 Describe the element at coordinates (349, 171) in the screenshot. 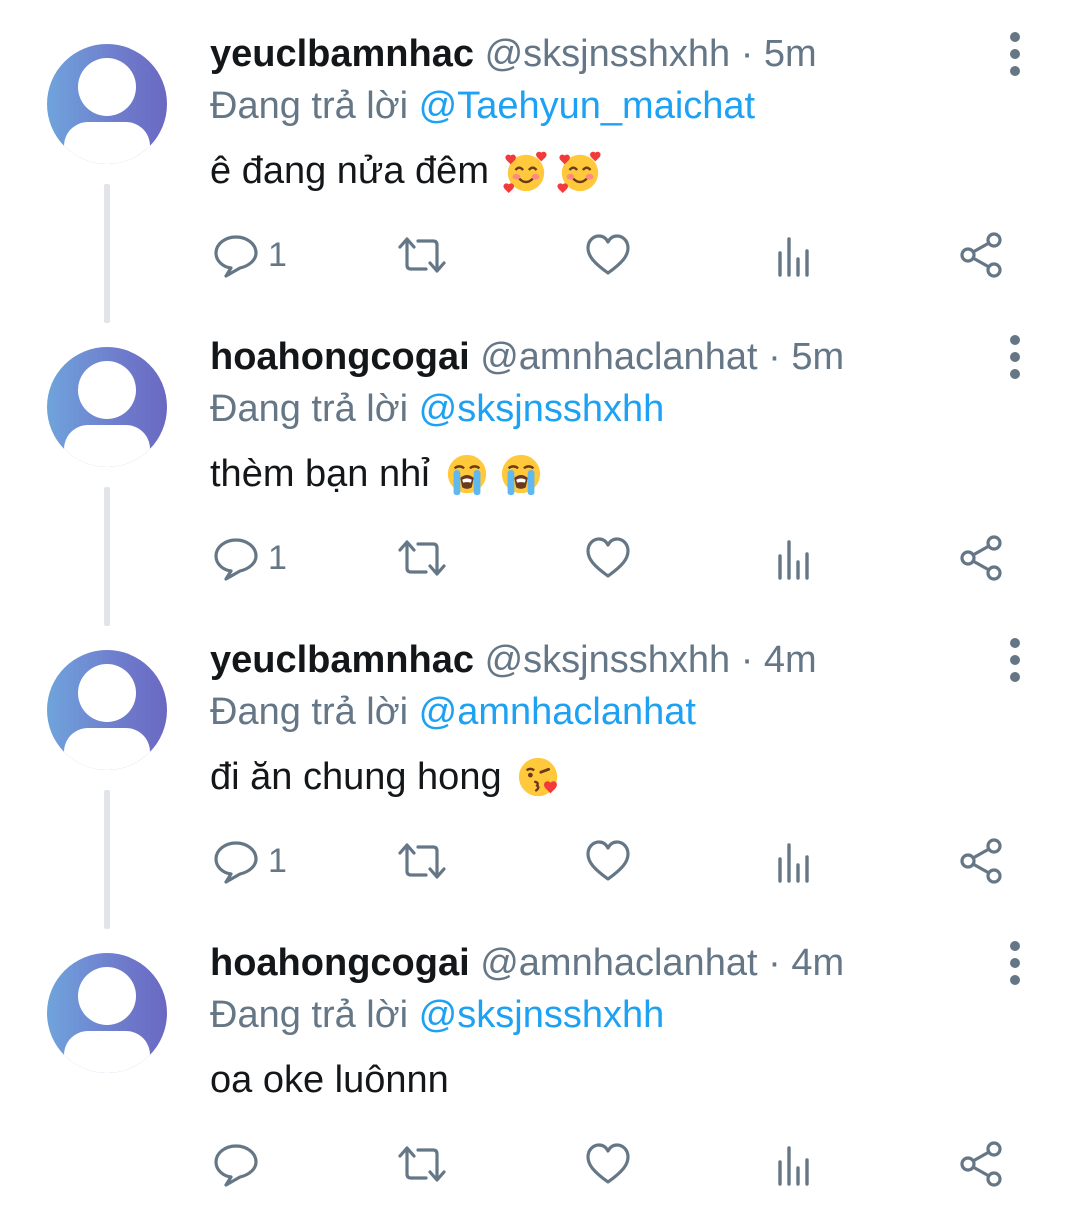

I see `tweet-body: ê đang nửa đêm` at that location.